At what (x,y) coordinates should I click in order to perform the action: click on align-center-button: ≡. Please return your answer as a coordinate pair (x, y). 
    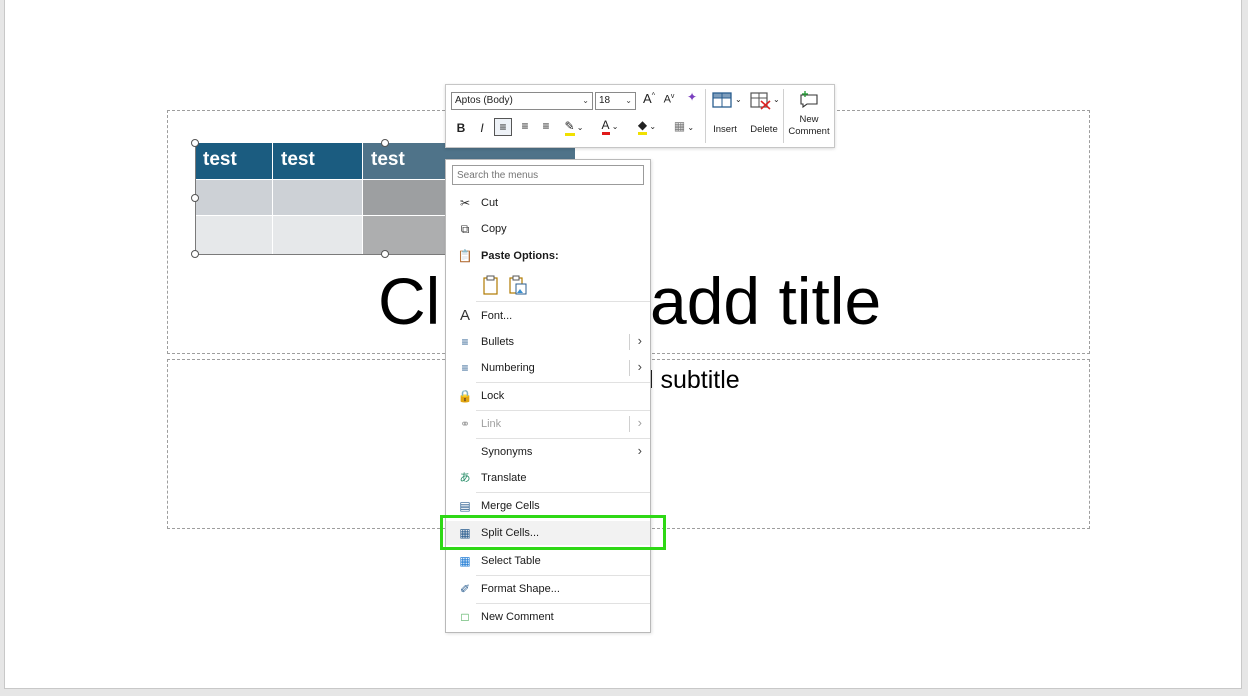
    Looking at the image, I should click on (525, 126).